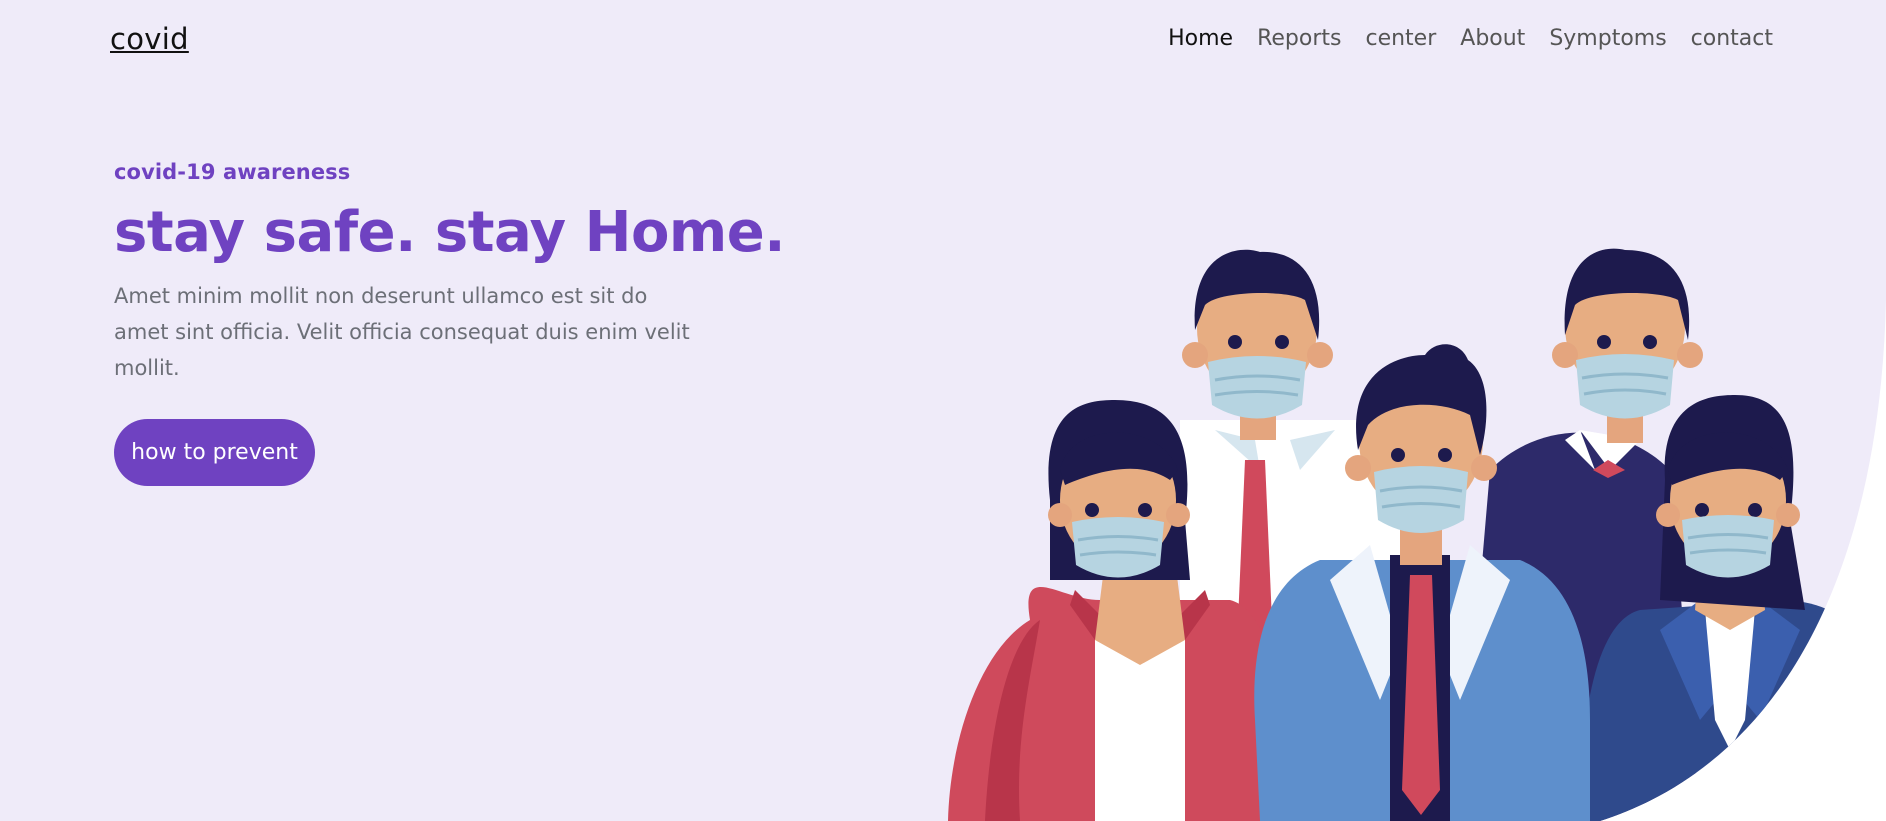 Image resolution: width=1886 pixels, height=821 pixels. Describe the element at coordinates (149, 39) in the screenshot. I see `brand-logo: covid` at that location.